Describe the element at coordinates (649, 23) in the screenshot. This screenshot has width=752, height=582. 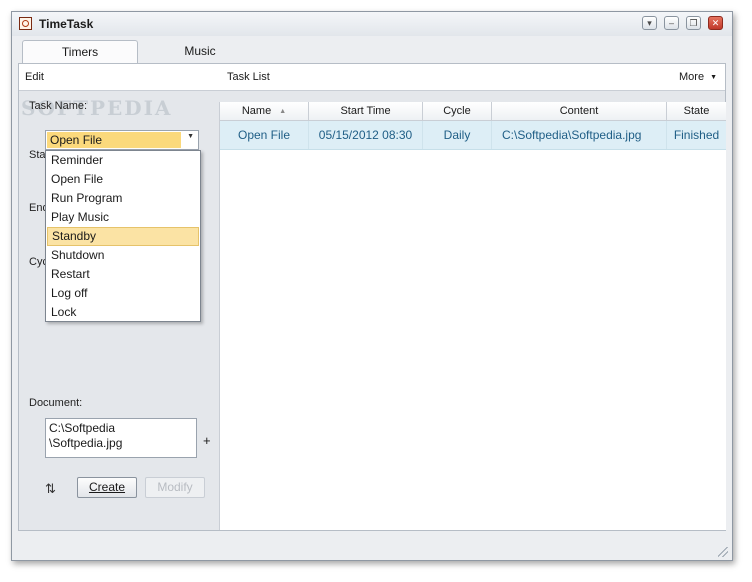
I see `chevron-down-icon: ▾` at that location.